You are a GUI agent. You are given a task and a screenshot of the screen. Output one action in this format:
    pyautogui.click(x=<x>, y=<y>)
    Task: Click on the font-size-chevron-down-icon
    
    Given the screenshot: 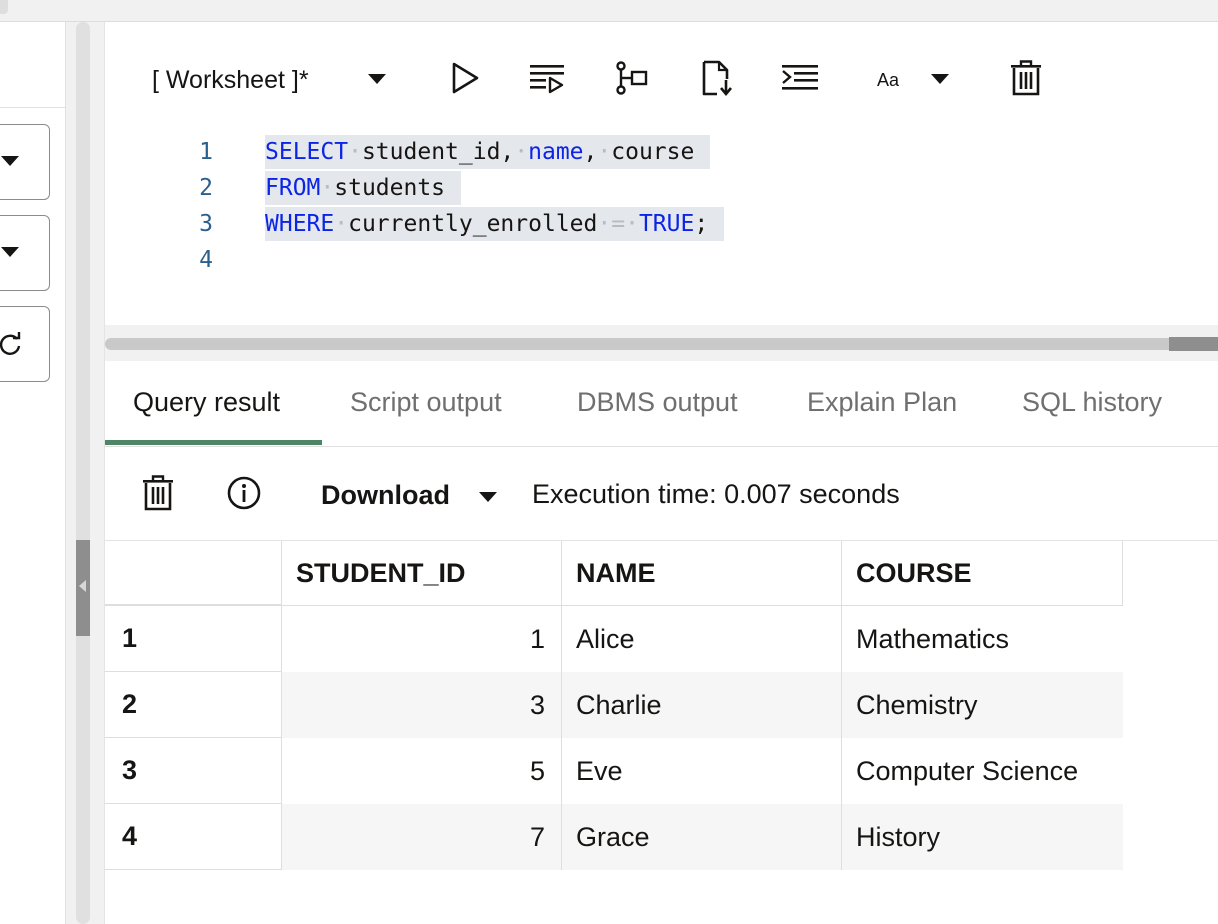 What is the action you would take?
    pyautogui.click(x=940, y=79)
    